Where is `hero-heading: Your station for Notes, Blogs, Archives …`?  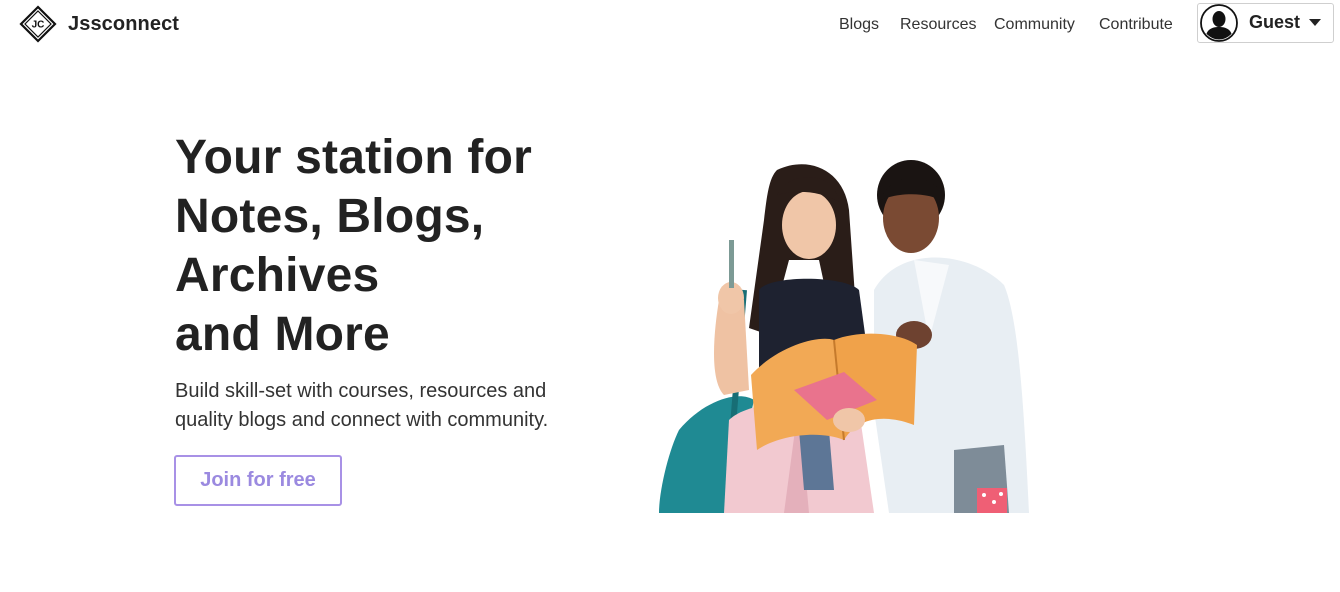
hero-heading: Your station for Notes, Blogs, Archives … is located at coordinates (353, 246).